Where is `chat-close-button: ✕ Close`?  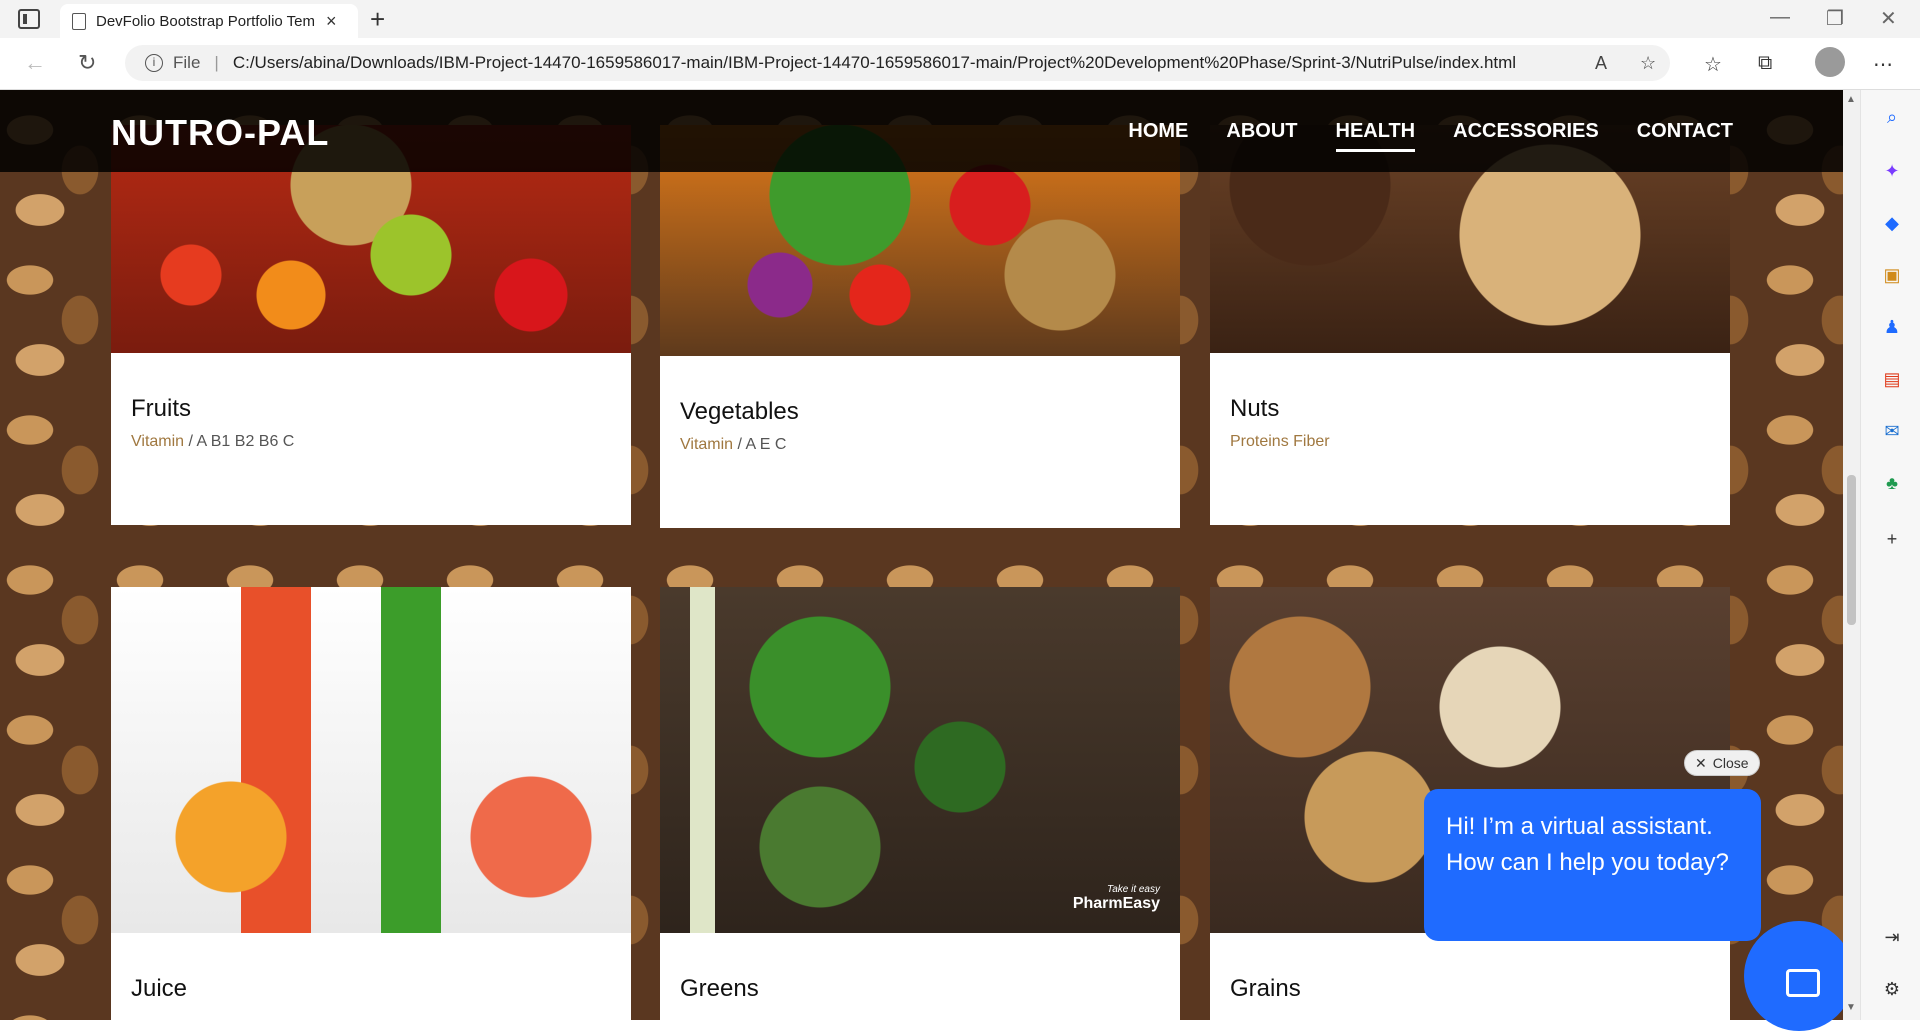
chat-close-button: ✕ Close is located at coordinates (1722, 763).